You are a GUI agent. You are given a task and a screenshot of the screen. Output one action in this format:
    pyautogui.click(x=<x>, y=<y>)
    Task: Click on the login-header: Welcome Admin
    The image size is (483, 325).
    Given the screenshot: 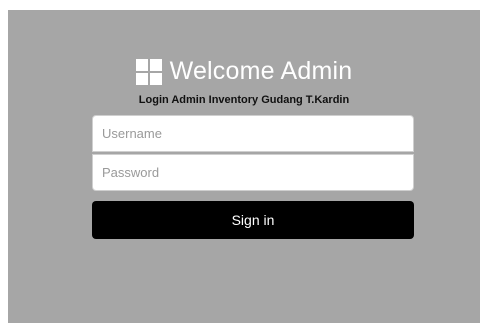 What is the action you would take?
    pyautogui.click(x=244, y=71)
    